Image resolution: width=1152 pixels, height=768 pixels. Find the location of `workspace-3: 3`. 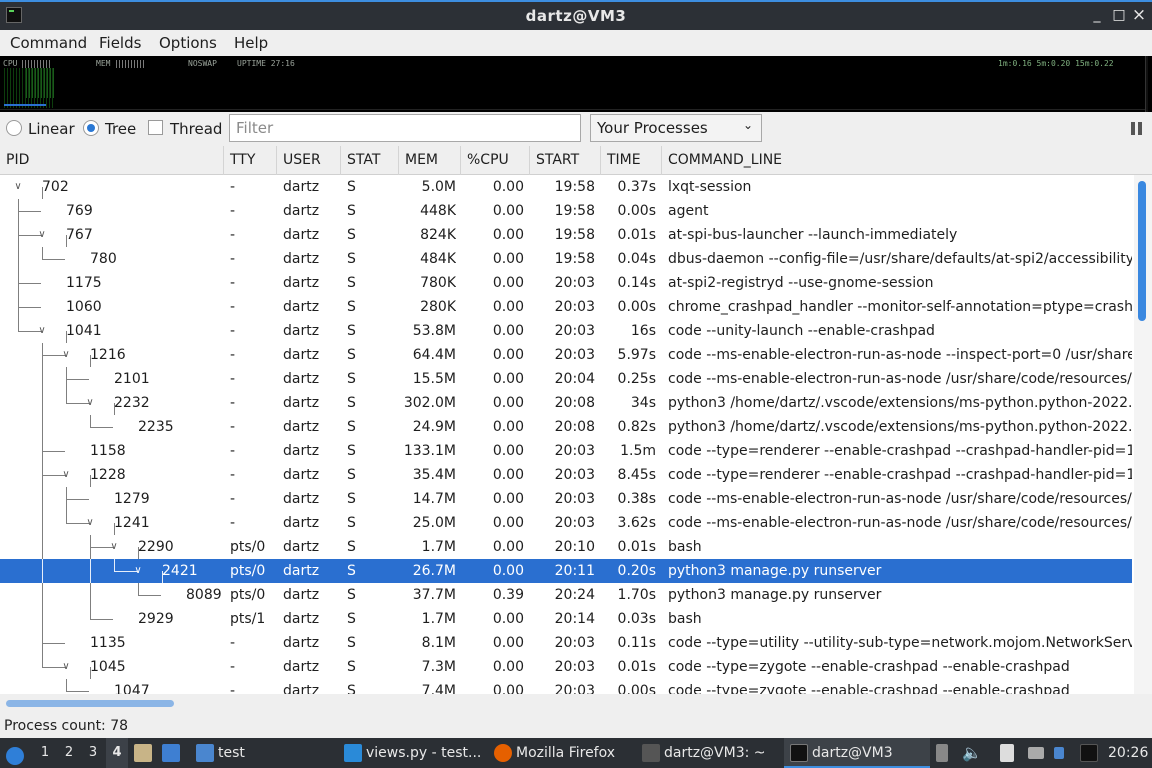

workspace-3: 3 is located at coordinates (93, 753).